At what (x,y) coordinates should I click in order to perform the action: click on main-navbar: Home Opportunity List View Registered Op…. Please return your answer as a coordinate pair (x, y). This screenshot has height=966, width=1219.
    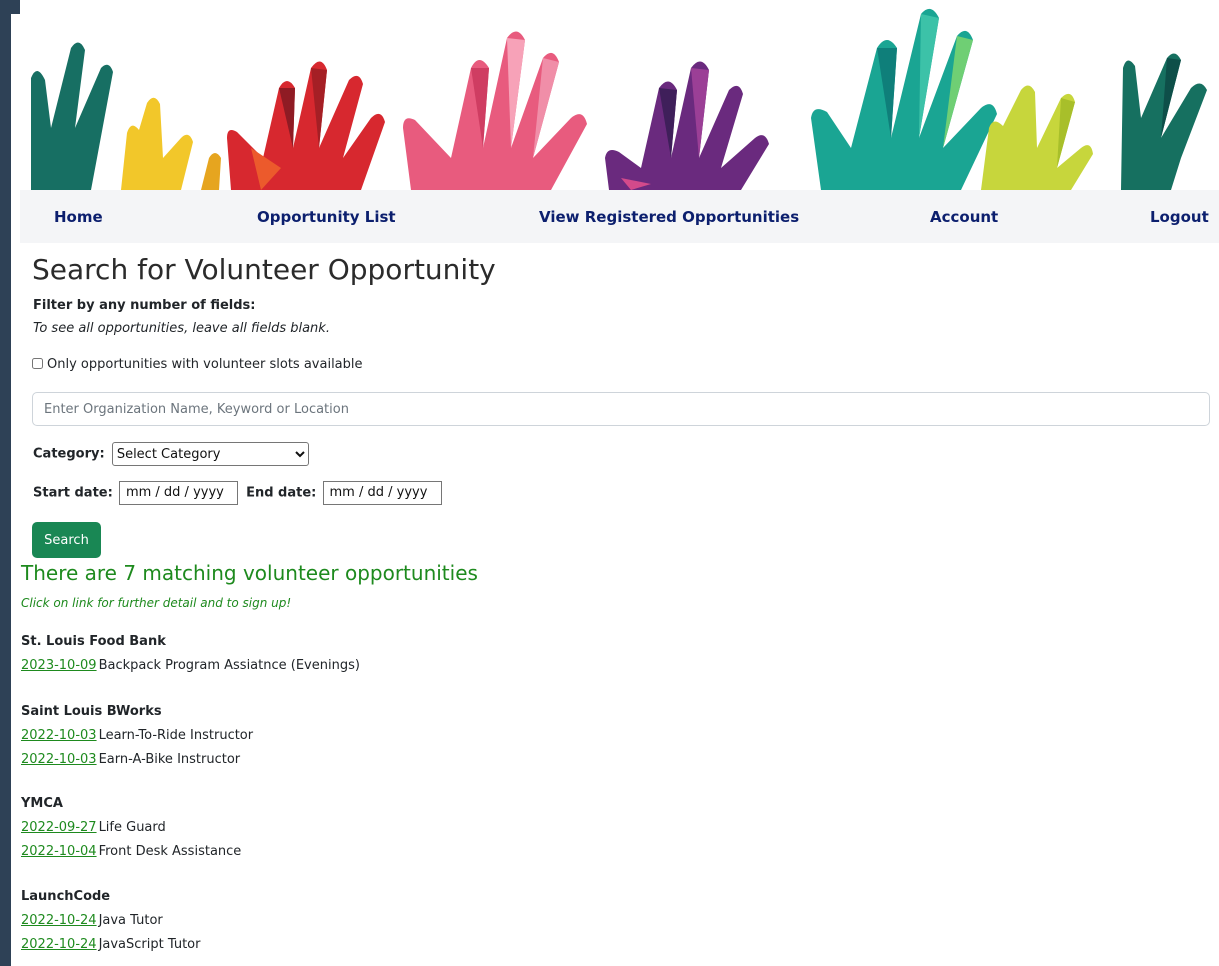
    Looking at the image, I should click on (619, 216).